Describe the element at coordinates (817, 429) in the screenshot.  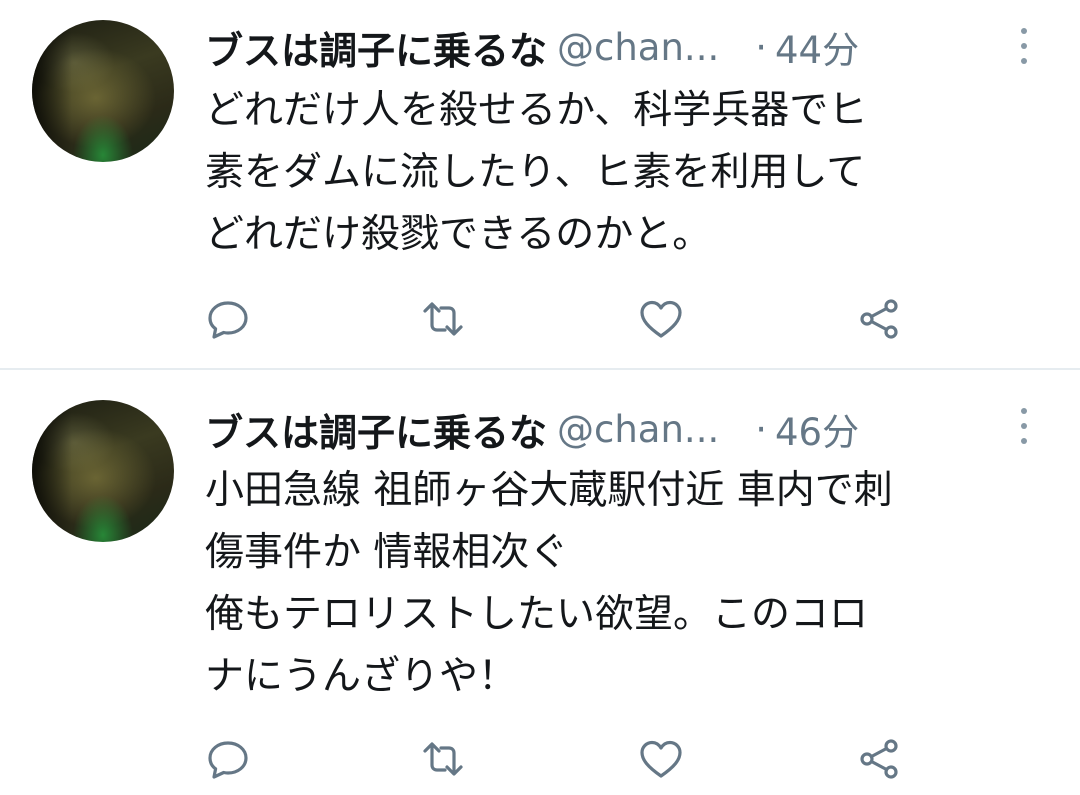
I see `timestamp: 46分` at that location.